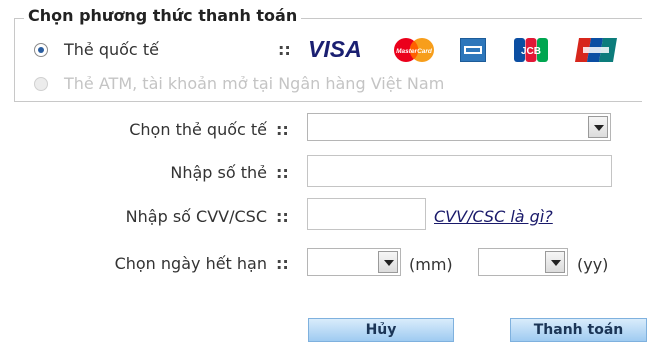 The image size is (647, 342). Describe the element at coordinates (41, 49) in the screenshot. I see `radio-international-card` at that location.